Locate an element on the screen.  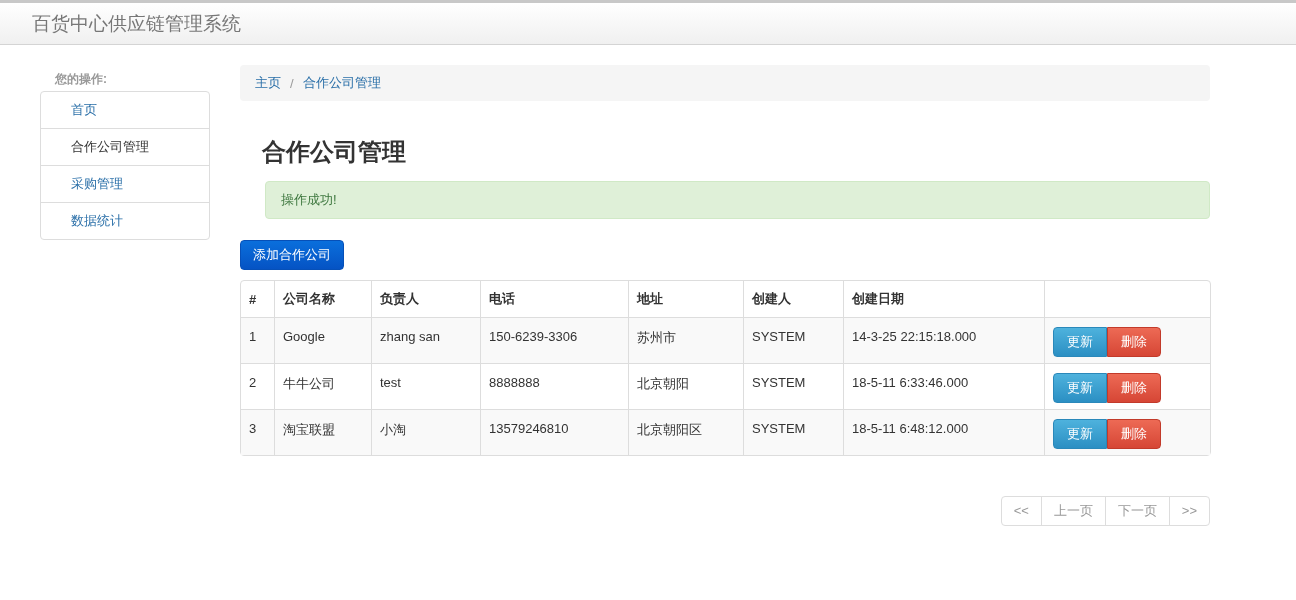
table-cell: 3 is located at coordinates (257, 432).